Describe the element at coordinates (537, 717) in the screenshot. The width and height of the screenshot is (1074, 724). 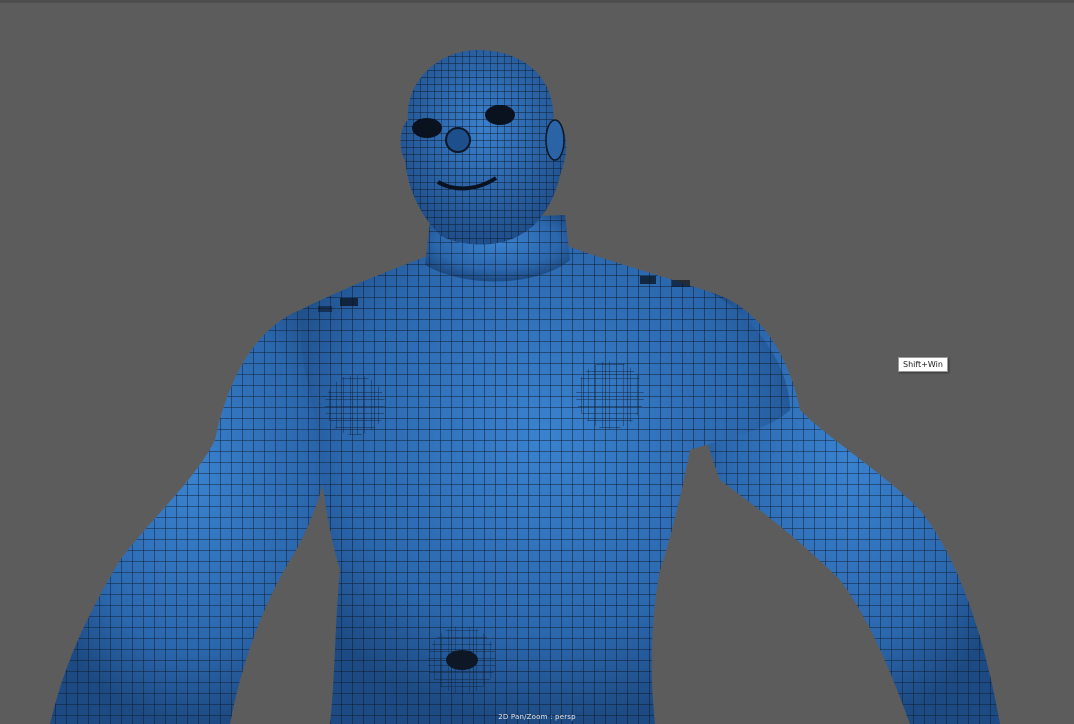
I see `viewport-mode-label: 2D Pan/Zoom : persp` at that location.